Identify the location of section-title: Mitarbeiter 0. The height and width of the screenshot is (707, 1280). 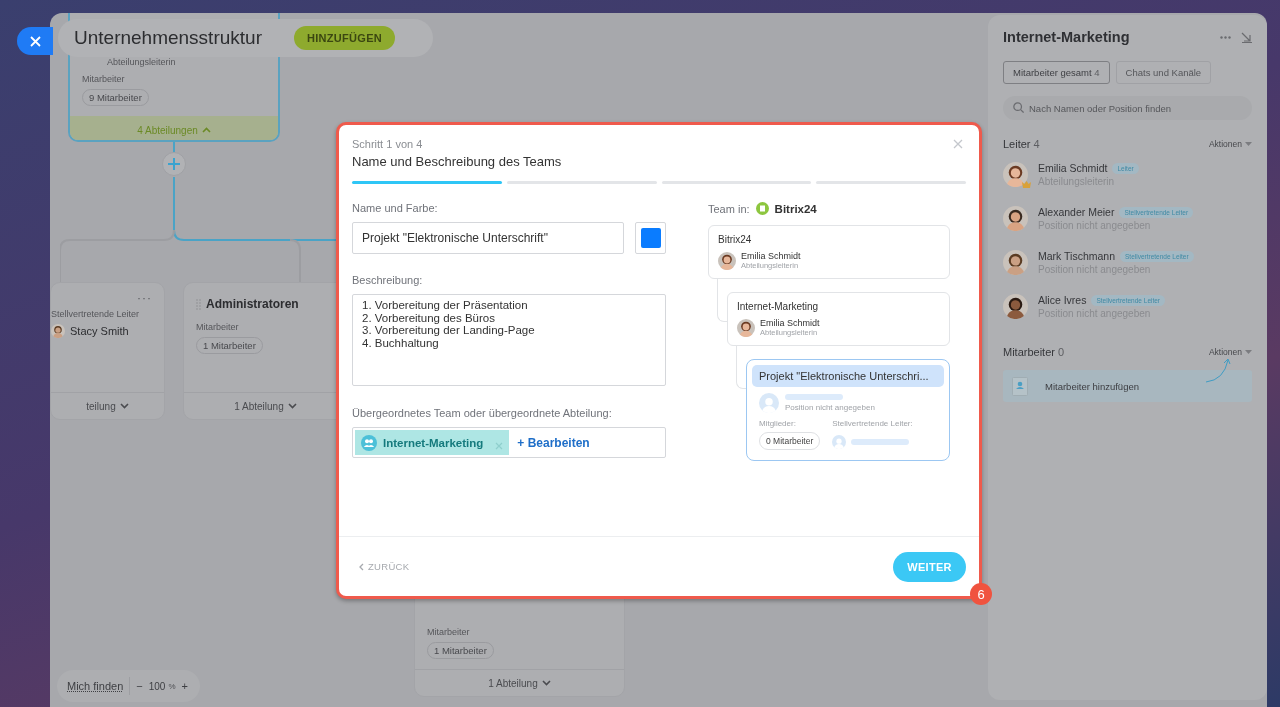
(1034, 352).